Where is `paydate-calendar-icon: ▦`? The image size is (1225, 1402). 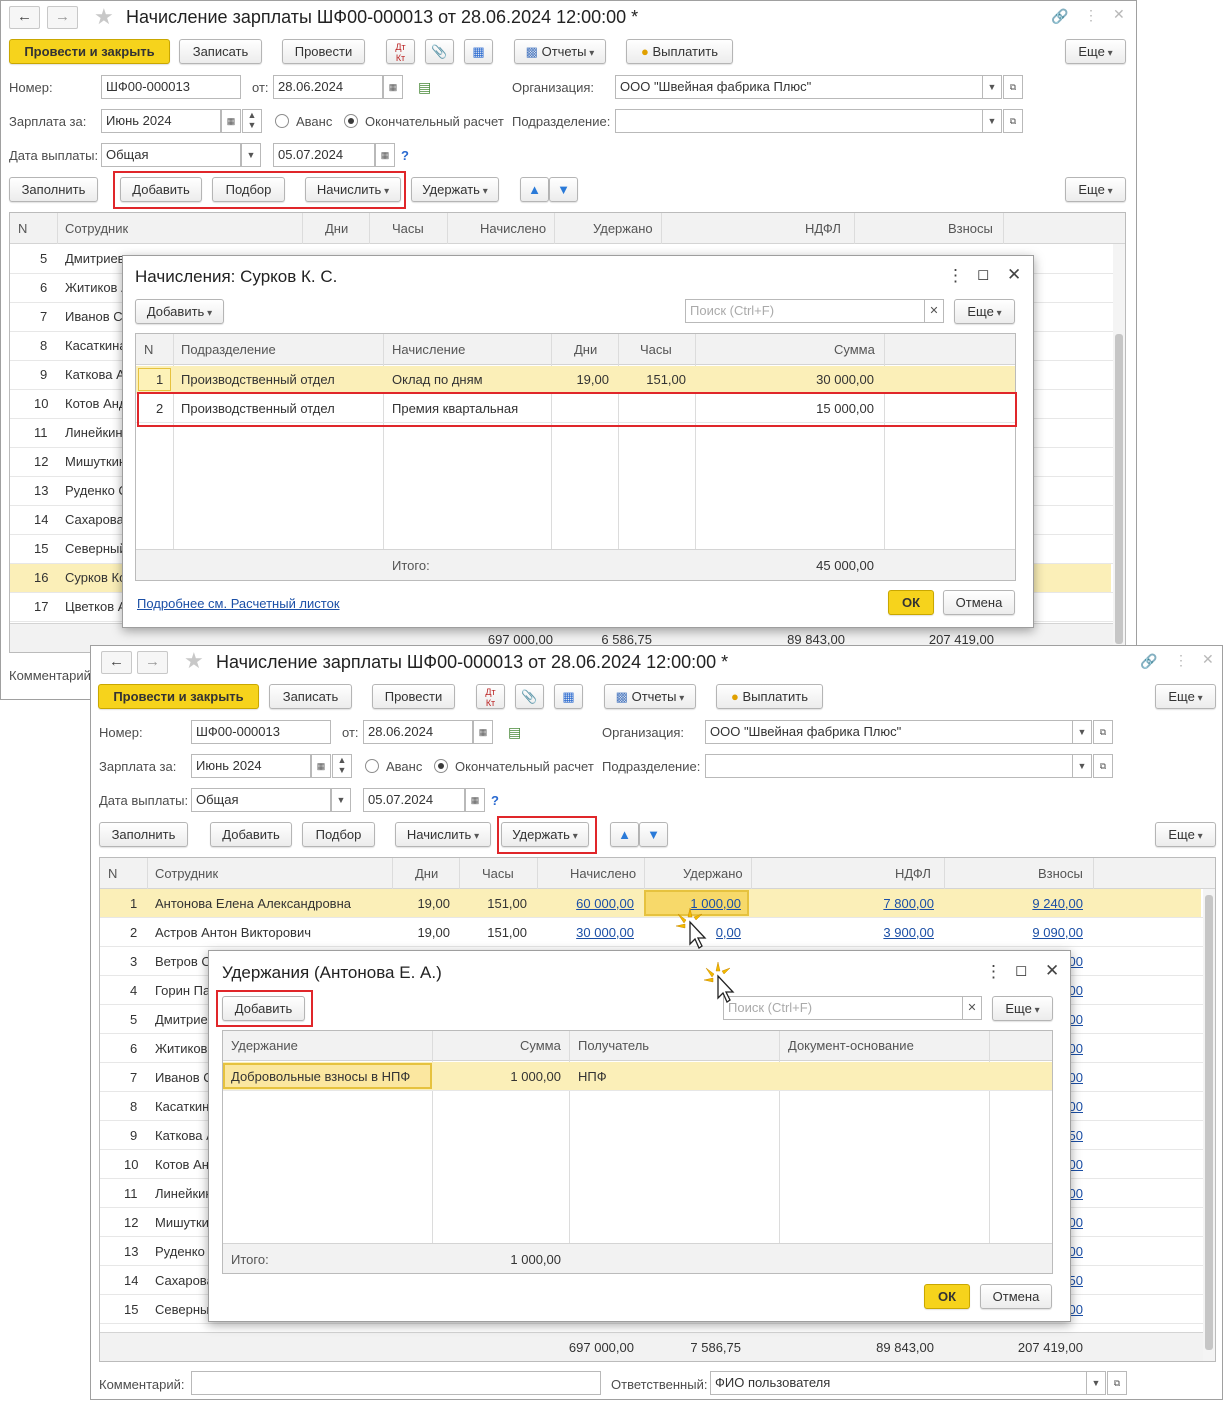 paydate-calendar-icon: ▦ is located at coordinates (385, 155).